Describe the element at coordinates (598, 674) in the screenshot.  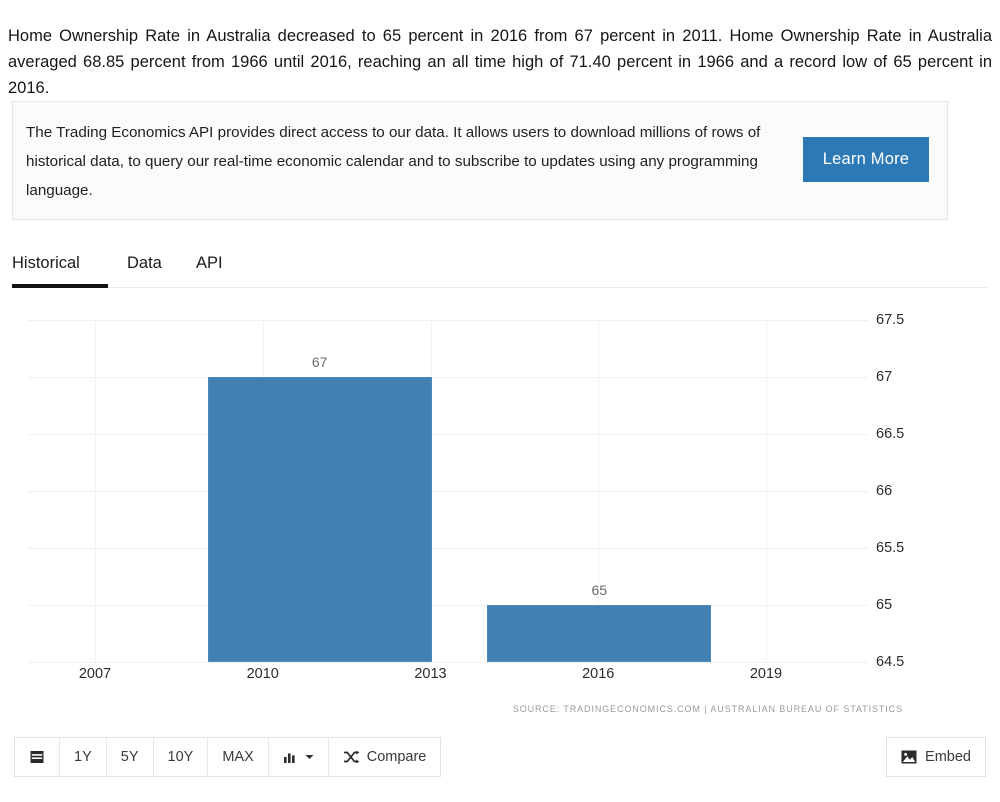
I see `x-axis-tick-label: 2016` at that location.